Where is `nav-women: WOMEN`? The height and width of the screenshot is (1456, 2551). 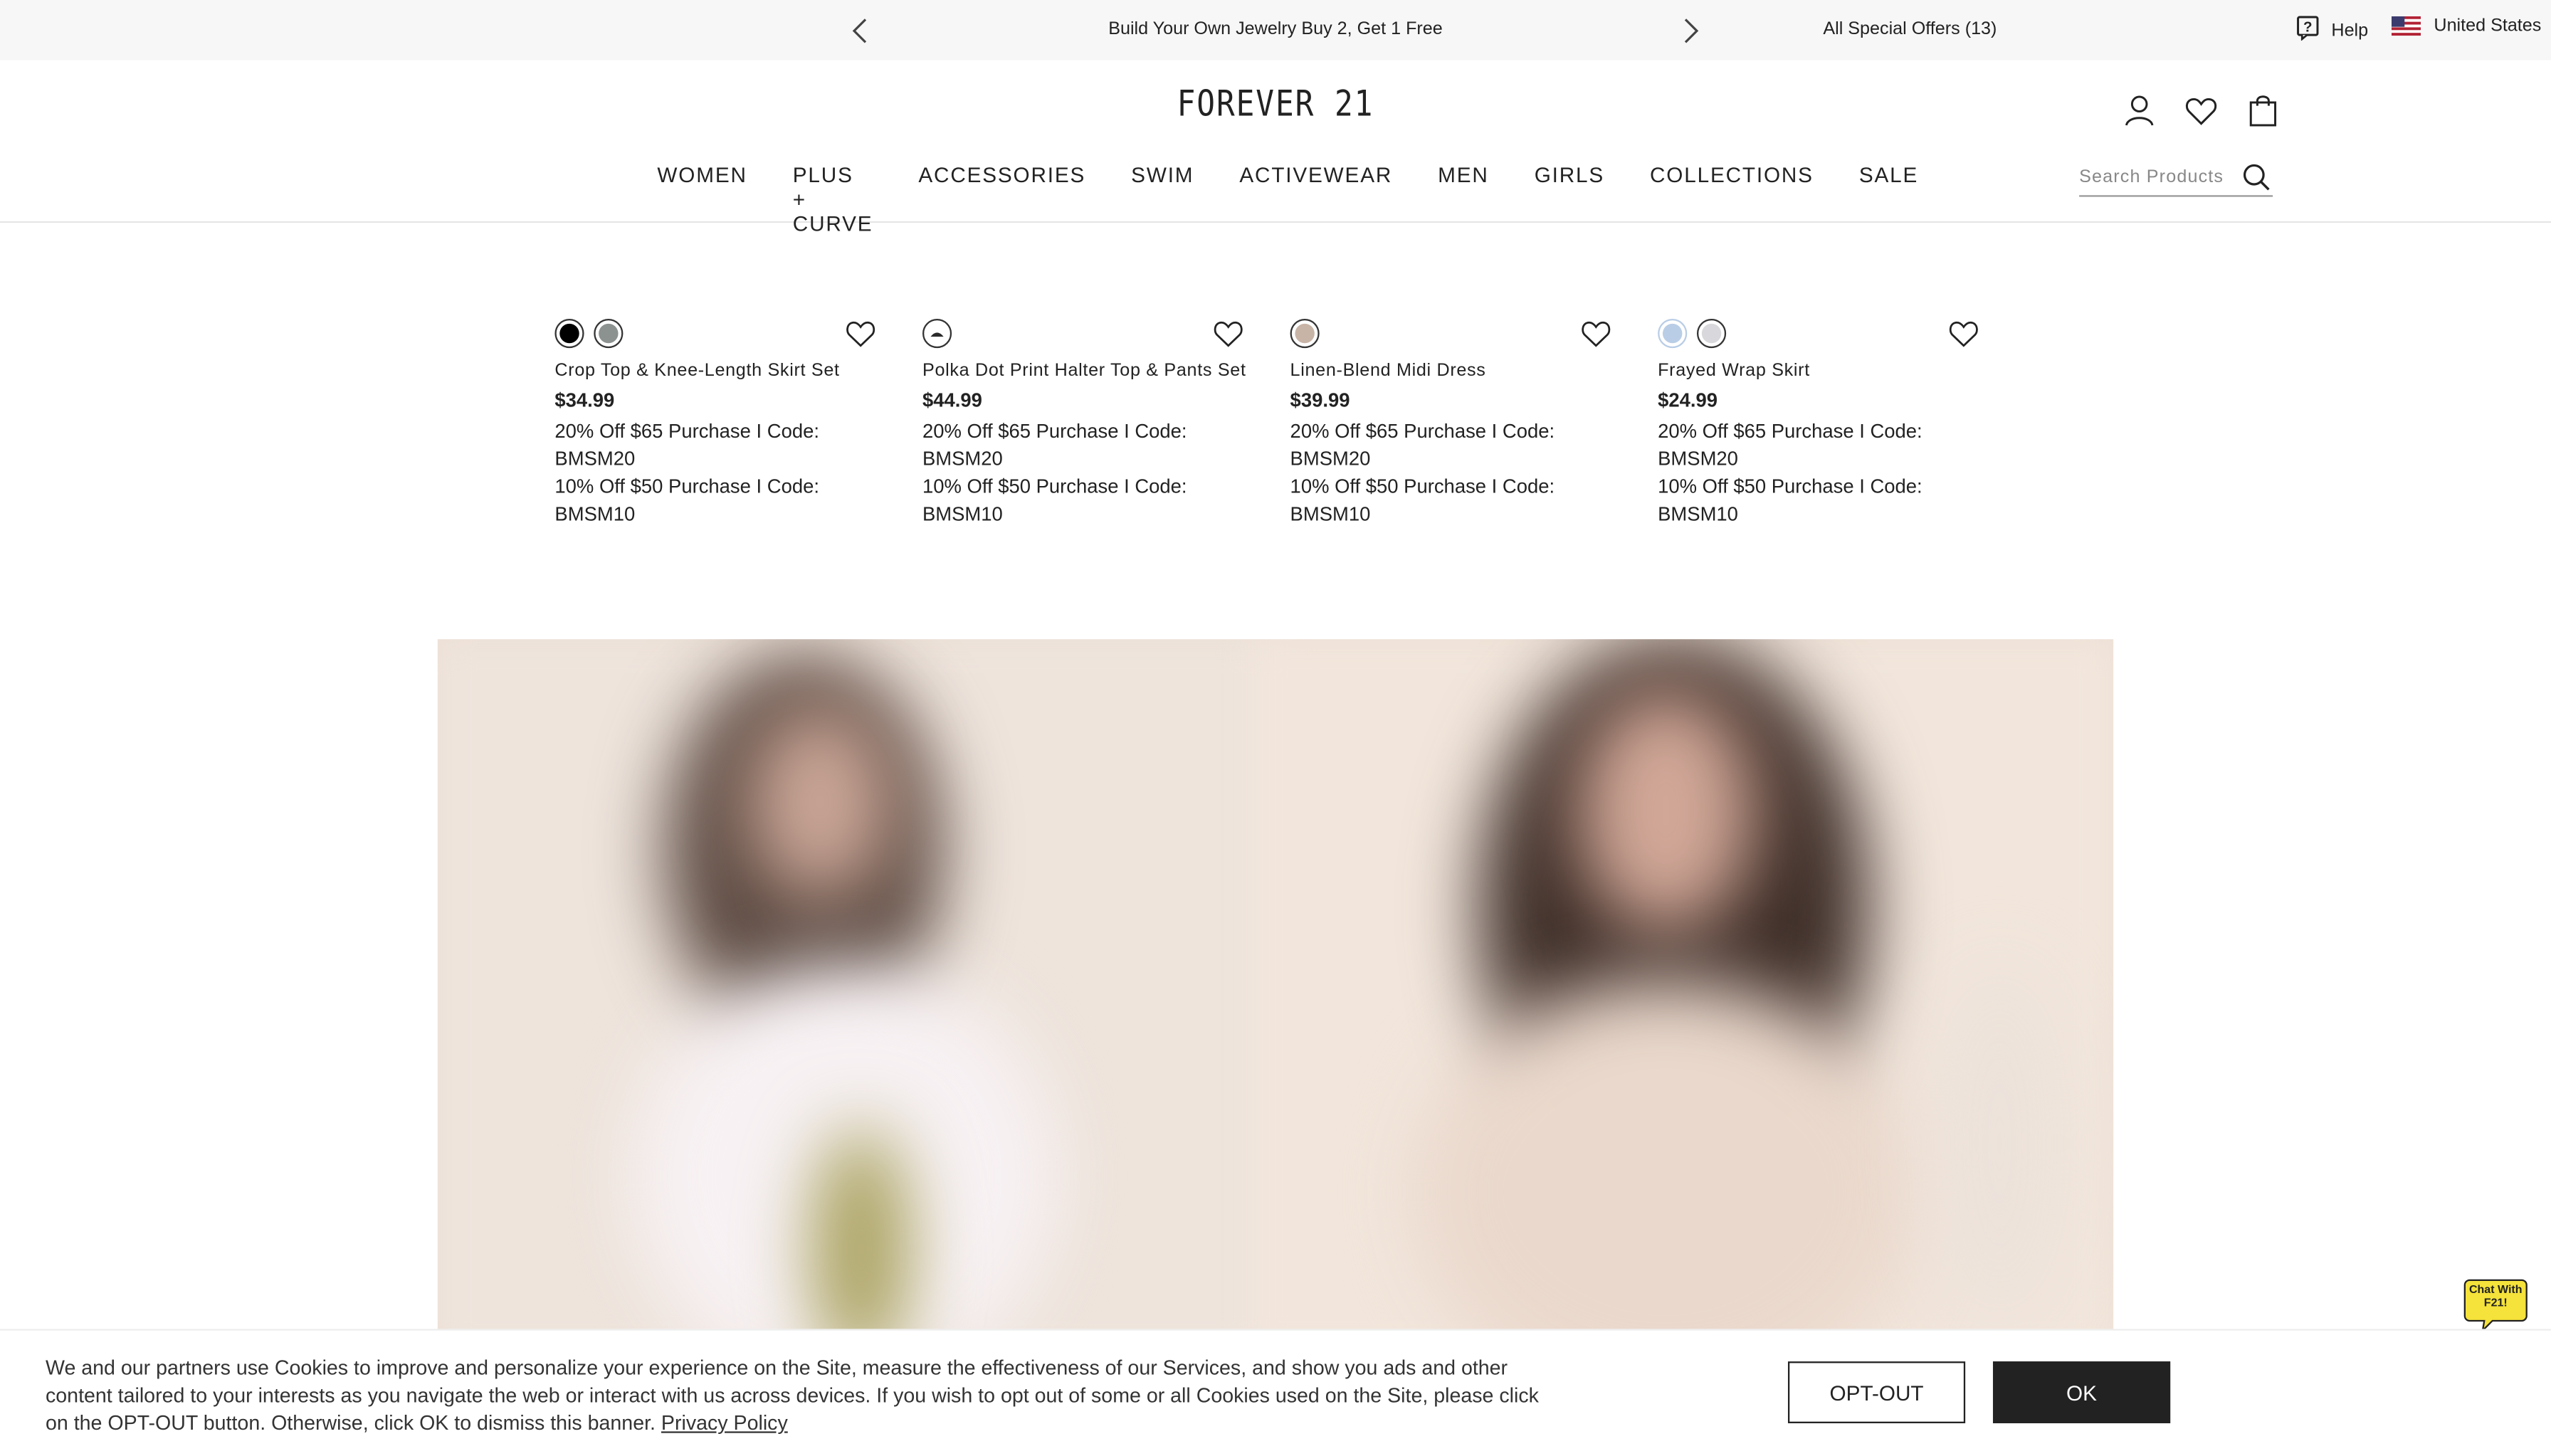
nav-women: WOMEN is located at coordinates (701, 199).